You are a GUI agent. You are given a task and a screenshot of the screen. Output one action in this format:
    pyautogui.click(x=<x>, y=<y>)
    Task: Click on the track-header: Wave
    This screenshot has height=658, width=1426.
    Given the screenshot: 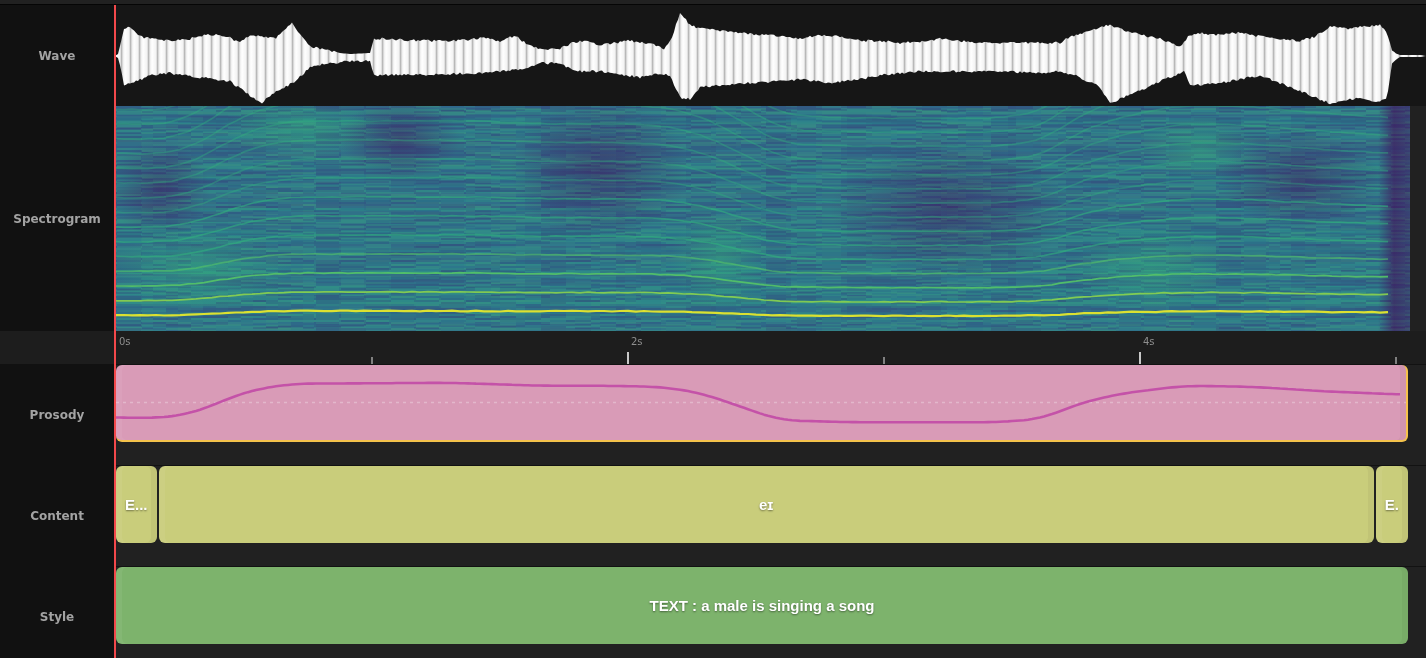 What is the action you would take?
    pyautogui.click(x=58, y=55)
    